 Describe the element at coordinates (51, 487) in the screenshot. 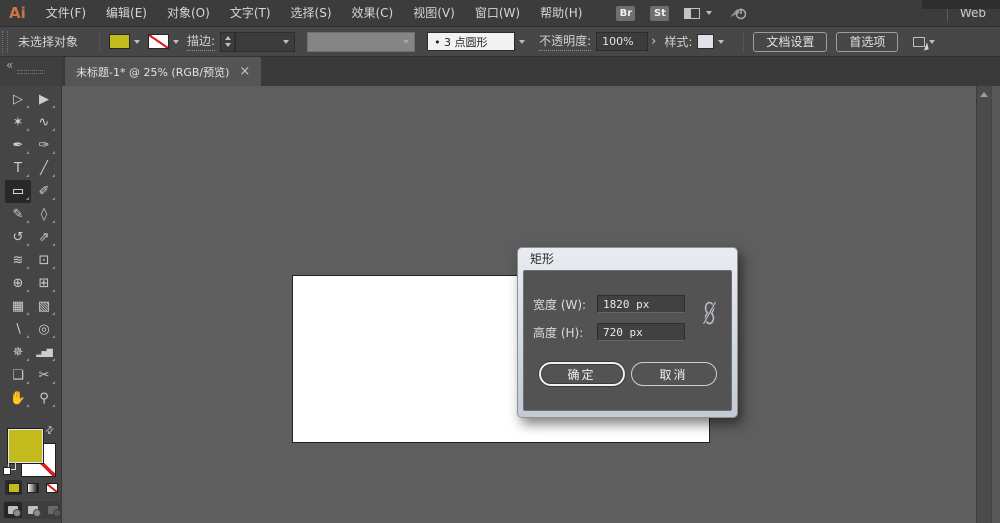

I see `none-button` at that location.